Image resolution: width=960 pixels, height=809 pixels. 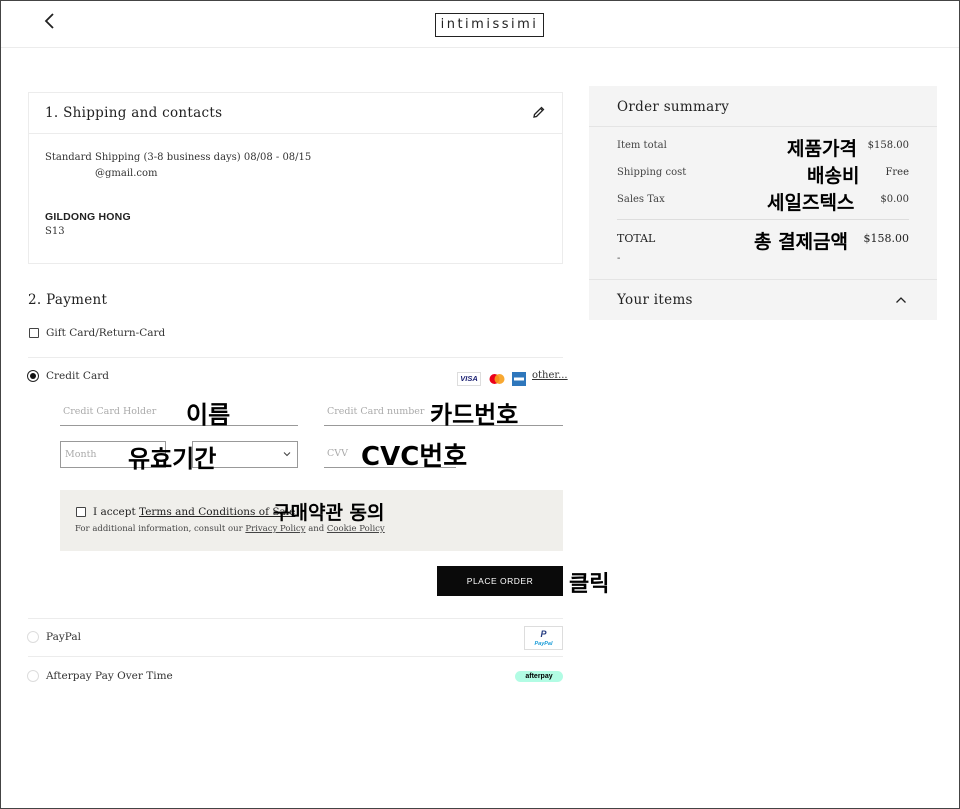 What do you see at coordinates (329, 513) in the screenshot?
I see `annotation-terms-agree: 구매약관 동의` at bounding box center [329, 513].